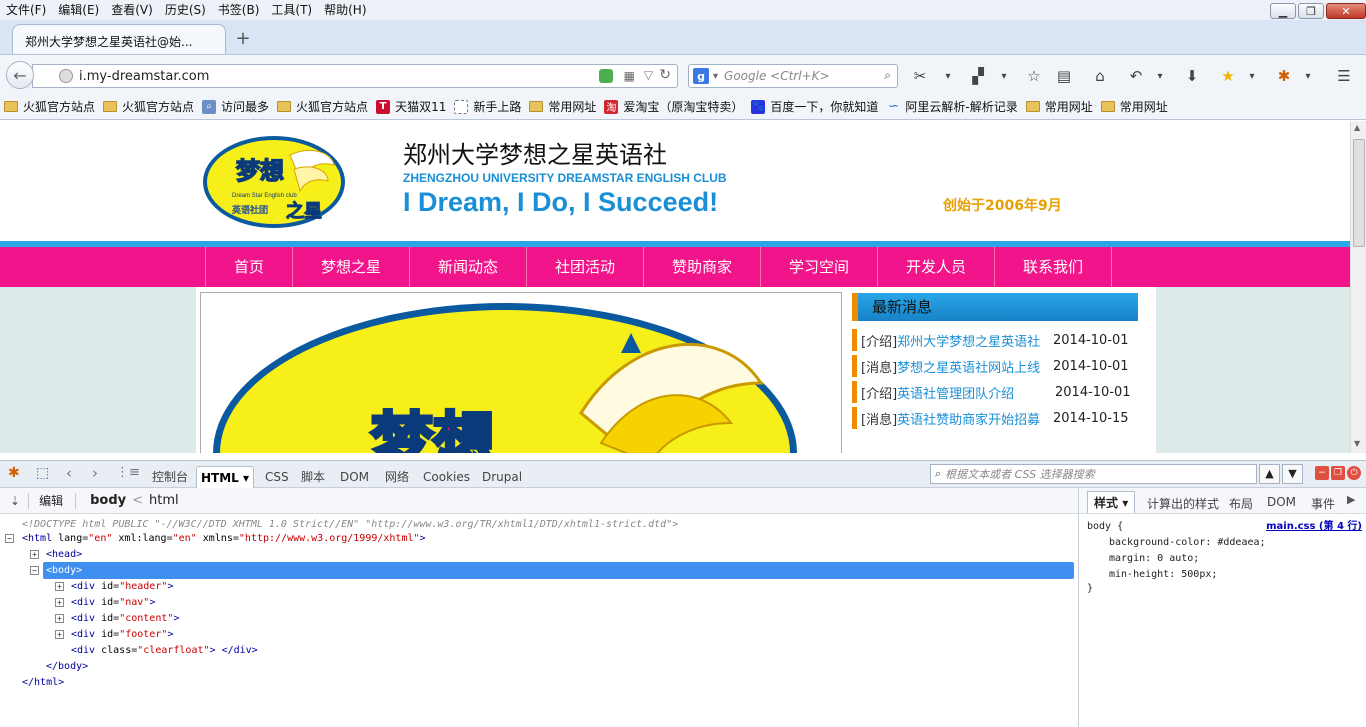 This screenshot has height=727, width=1366. I want to click on news-item: [介绍] 郑州大学梦想之星英语社 2014-10-01, so click(1002, 340).